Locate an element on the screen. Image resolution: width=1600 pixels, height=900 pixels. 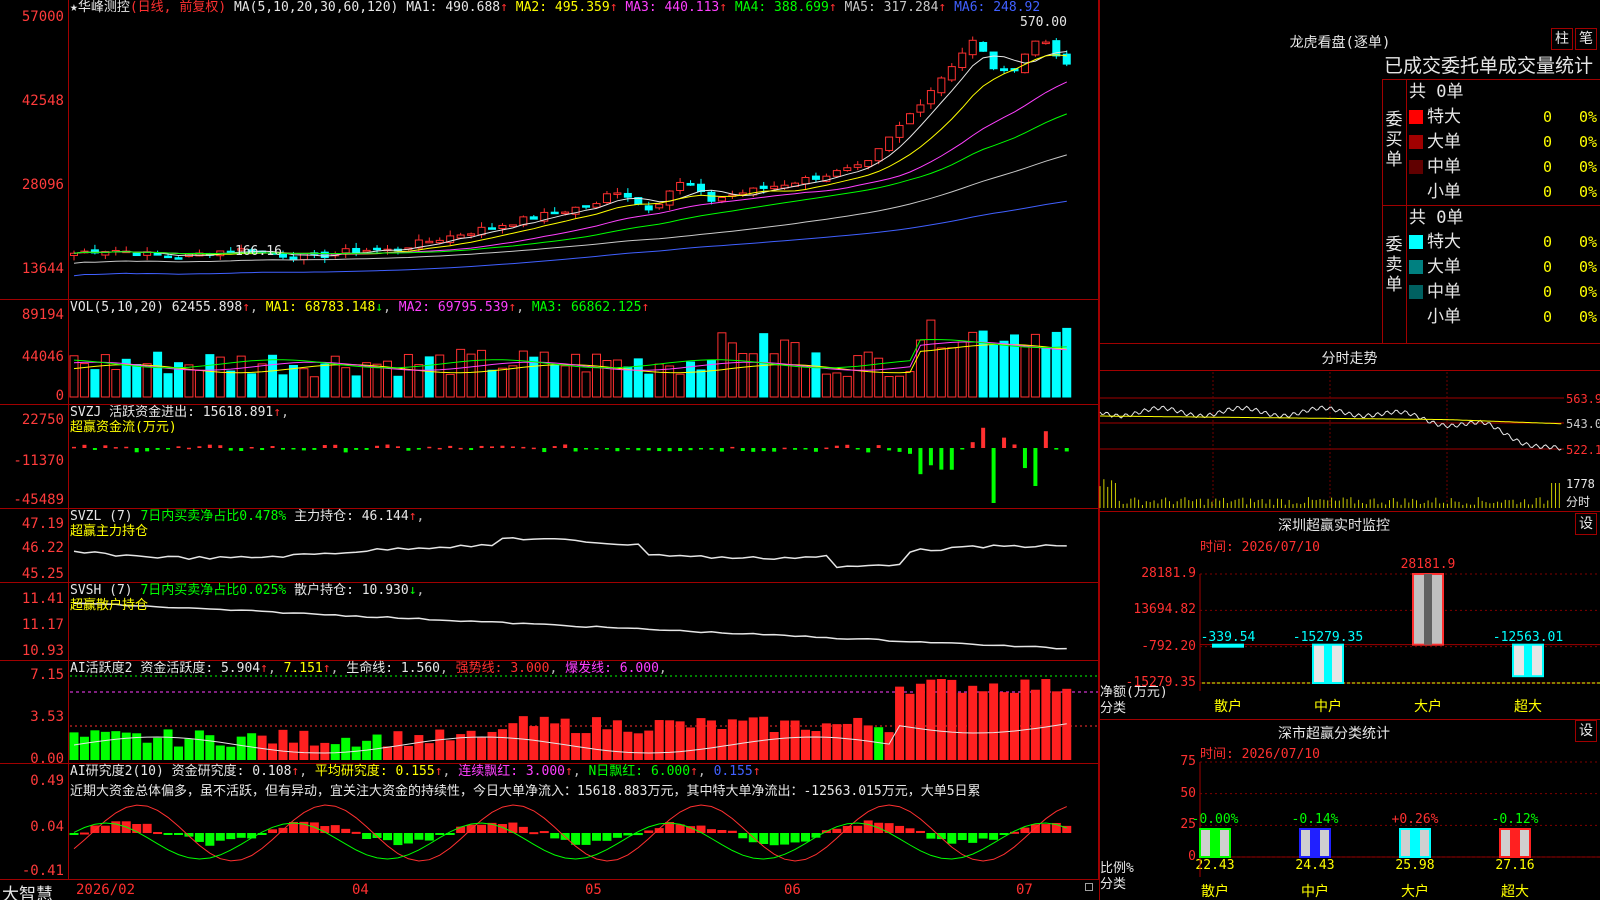
order-size-label: 小单 is located at coordinates (1444, 317).